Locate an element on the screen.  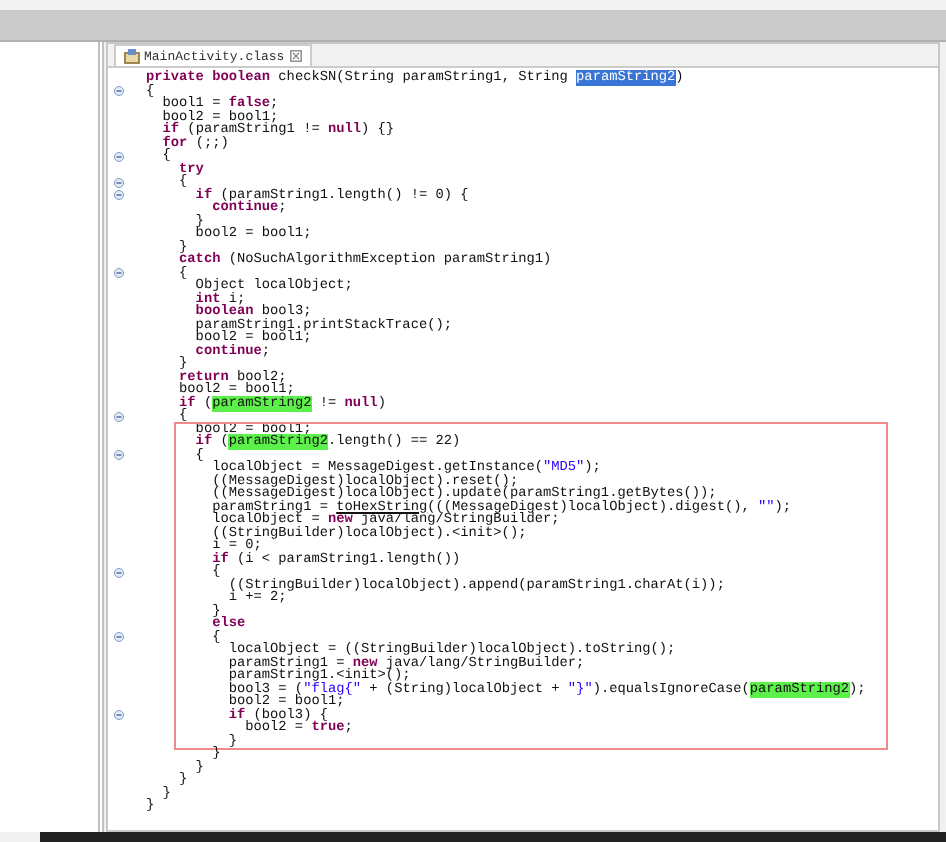
class-file-icon is located at coordinates (132, 56).